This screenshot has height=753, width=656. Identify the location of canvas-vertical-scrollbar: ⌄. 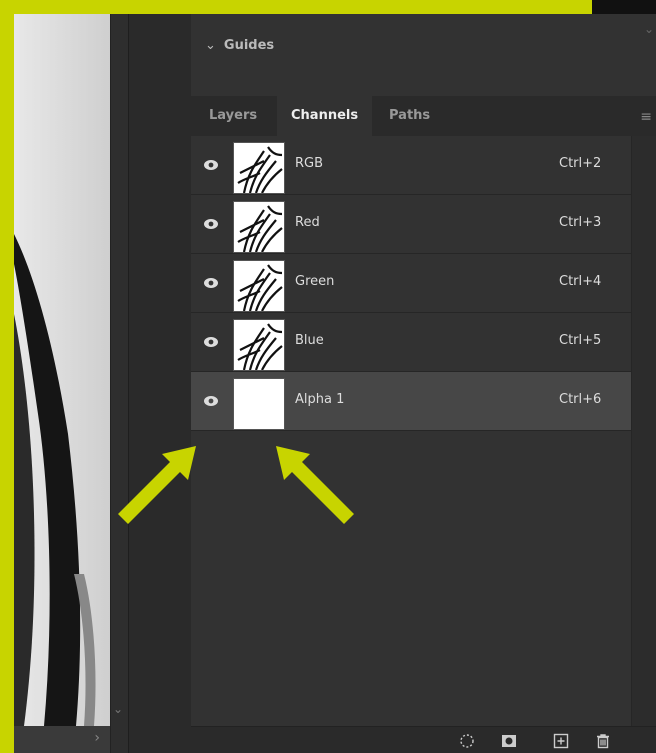
(119, 383).